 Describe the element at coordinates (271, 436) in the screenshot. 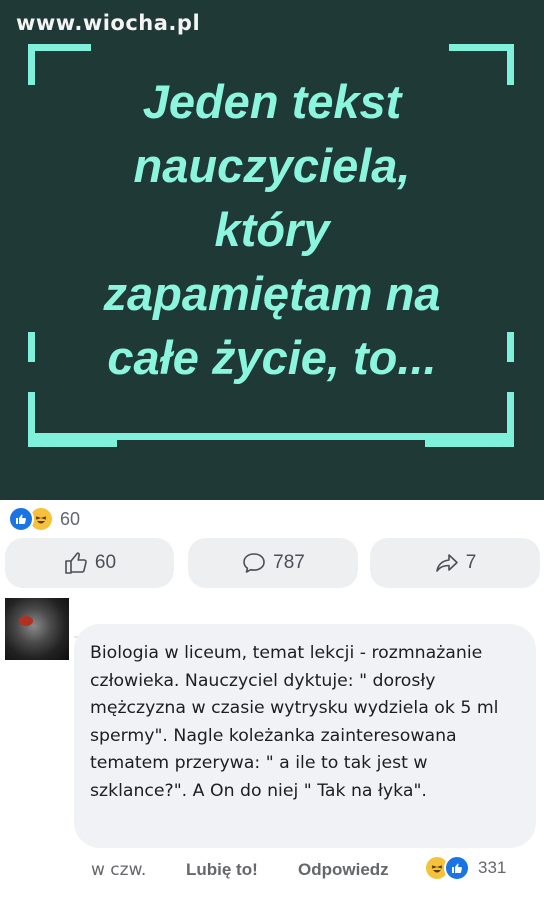

I see `frame-bottom-line` at that location.